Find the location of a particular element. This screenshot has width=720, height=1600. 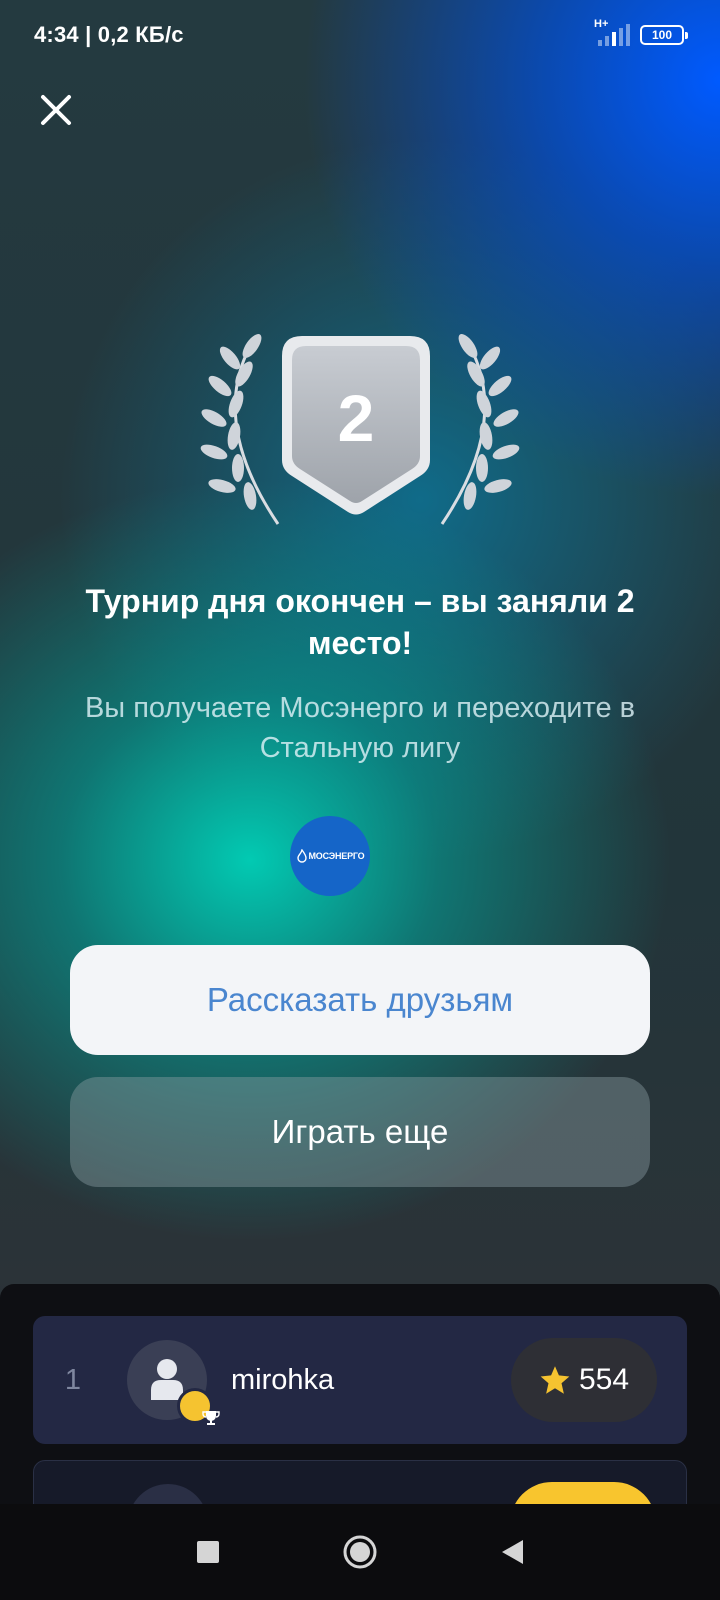

square-icon is located at coordinates (208, 1552).